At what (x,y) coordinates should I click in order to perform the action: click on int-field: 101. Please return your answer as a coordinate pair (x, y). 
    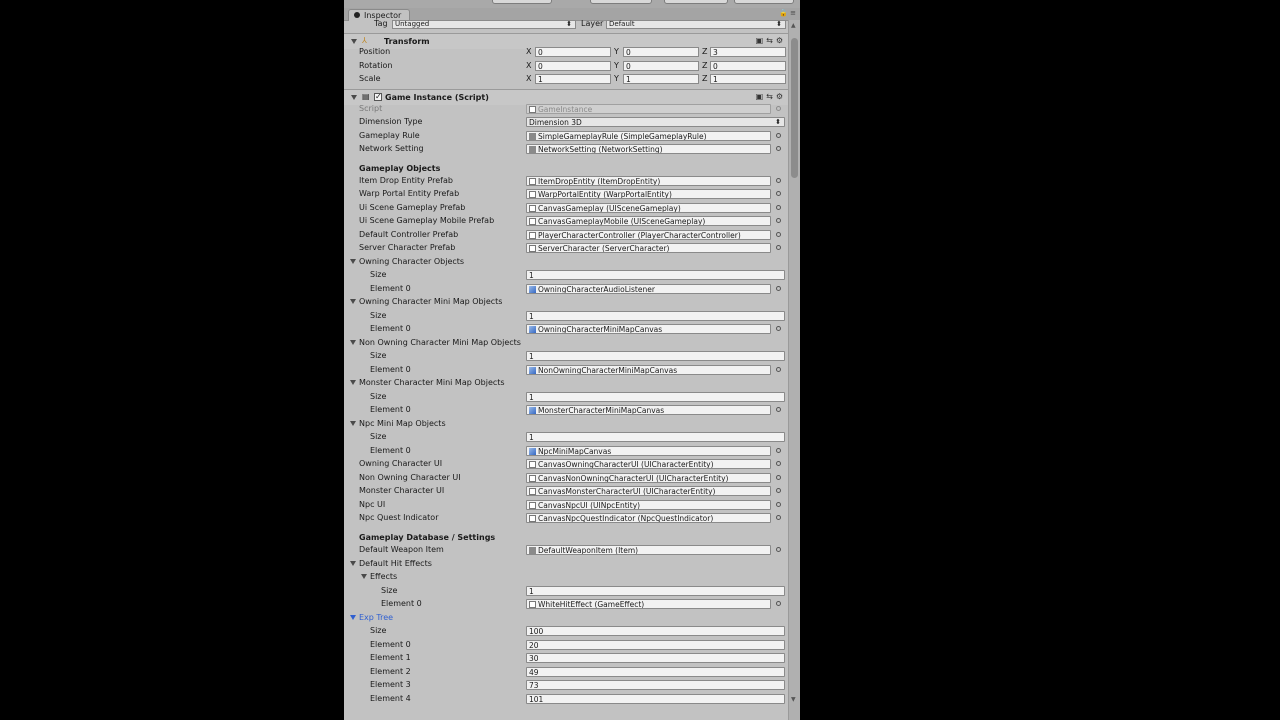
    Looking at the image, I should click on (655, 699).